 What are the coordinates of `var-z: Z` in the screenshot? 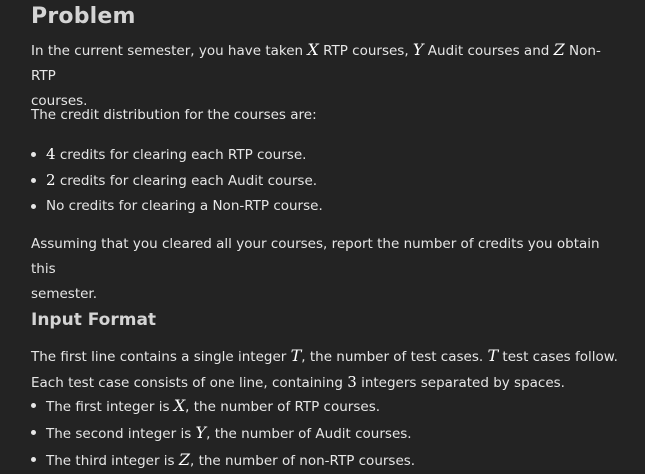 It's located at (559, 49).